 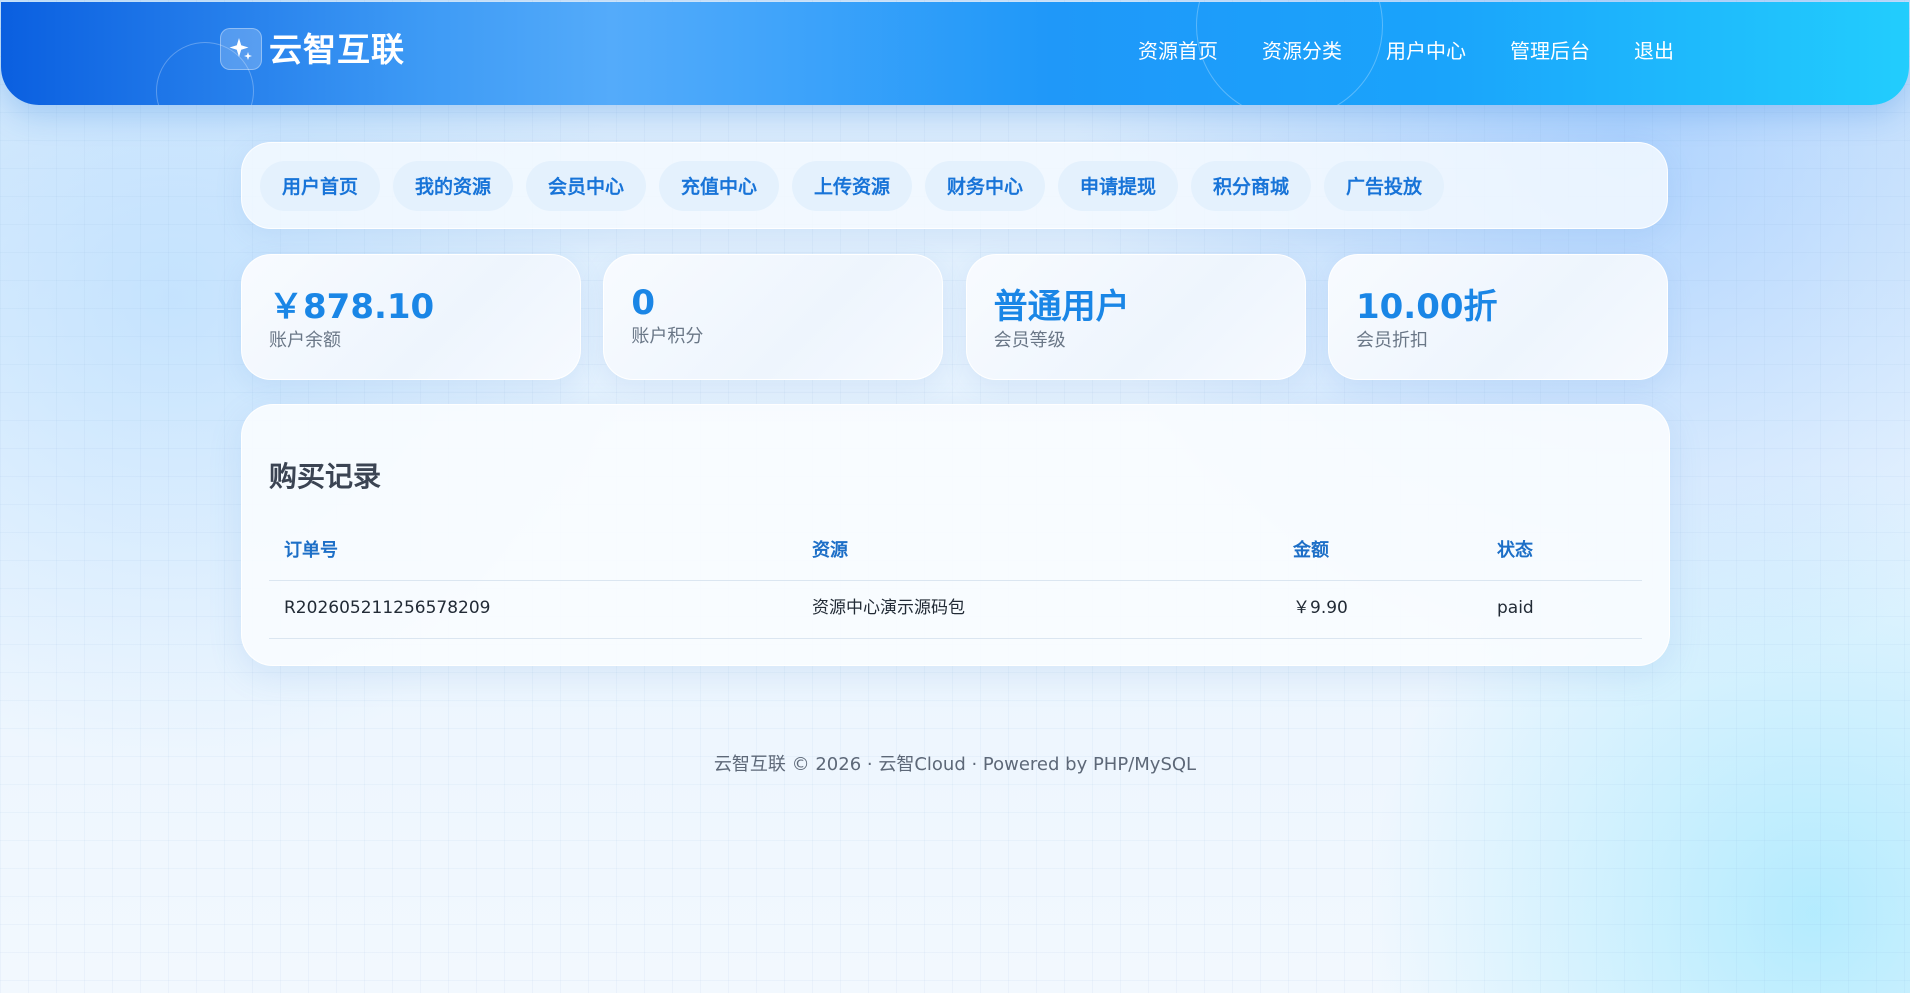 I want to click on subnav-my-resources: 我的资源, so click(x=453, y=185).